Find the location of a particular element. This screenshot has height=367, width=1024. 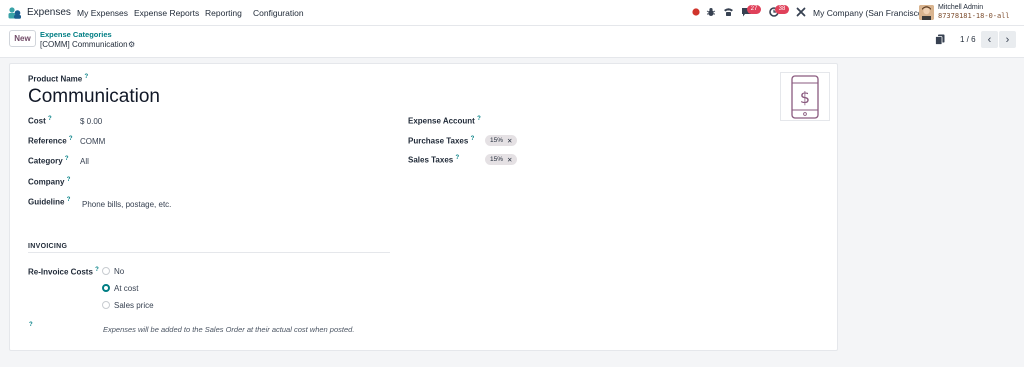

user-avatar is located at coordinates (926, 12).